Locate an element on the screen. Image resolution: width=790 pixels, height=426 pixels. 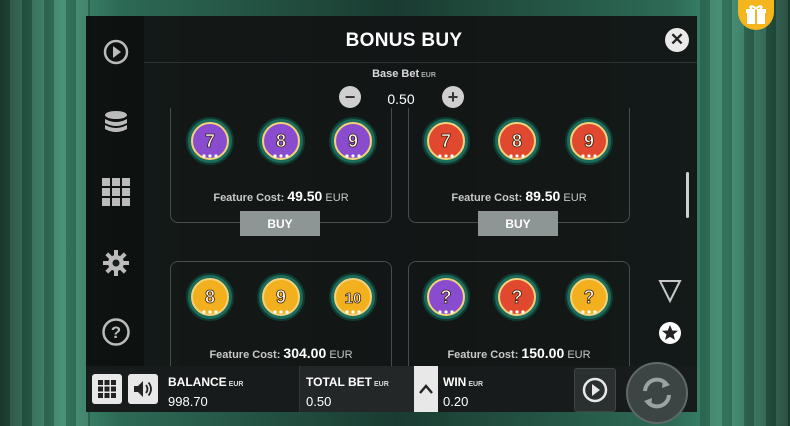
spin-button is located at coordinates (657, 393).